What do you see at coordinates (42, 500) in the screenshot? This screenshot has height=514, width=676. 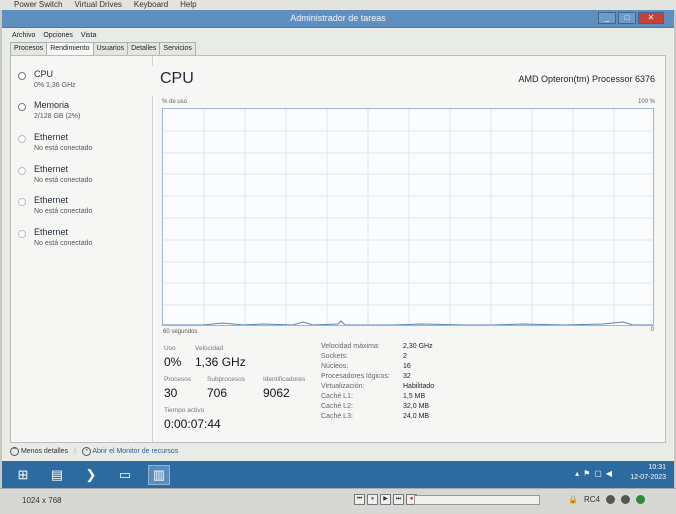 I see `screen-resolution: 1024 x 768` at bounding box center [42, 500].